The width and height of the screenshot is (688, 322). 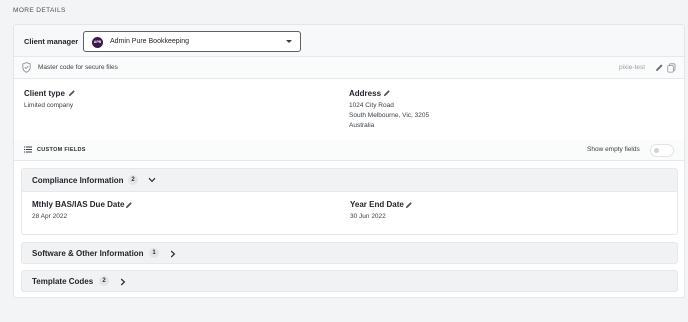 What do you see at coordinates (349, 150) in the screenshot?
I see `custom-fields-bar: CUSTOM FIELDS Show empty fields` at bounding box center [349, 150].